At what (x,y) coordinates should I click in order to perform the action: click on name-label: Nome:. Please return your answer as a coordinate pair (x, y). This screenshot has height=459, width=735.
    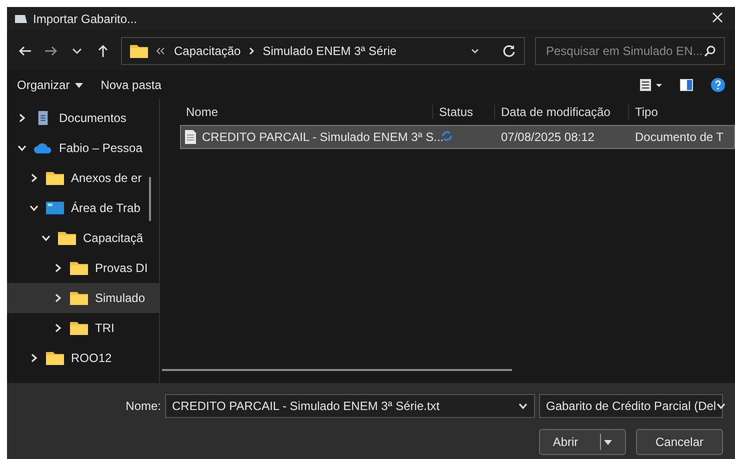
    Looking at the image, I should click on (143, 406).